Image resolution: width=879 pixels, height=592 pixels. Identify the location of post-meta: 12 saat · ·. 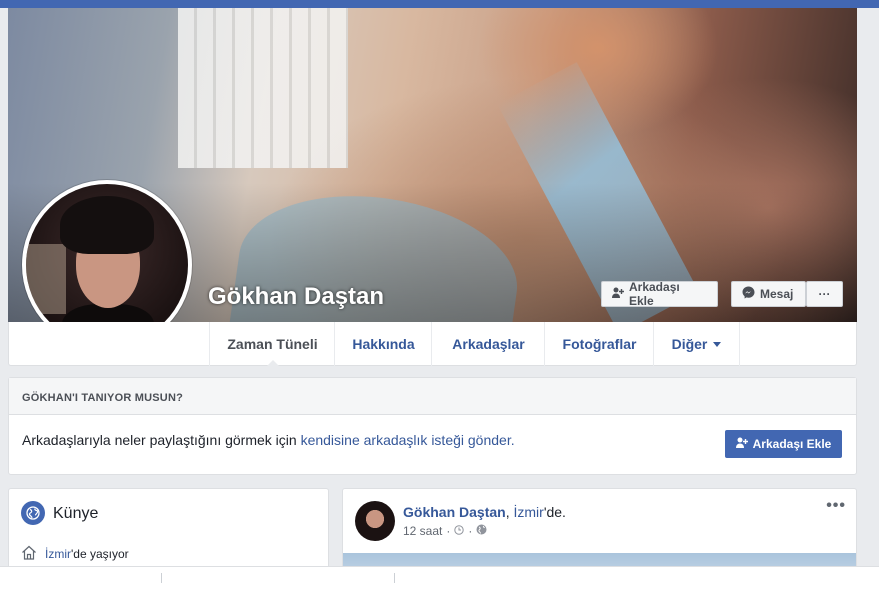
(445, 531).